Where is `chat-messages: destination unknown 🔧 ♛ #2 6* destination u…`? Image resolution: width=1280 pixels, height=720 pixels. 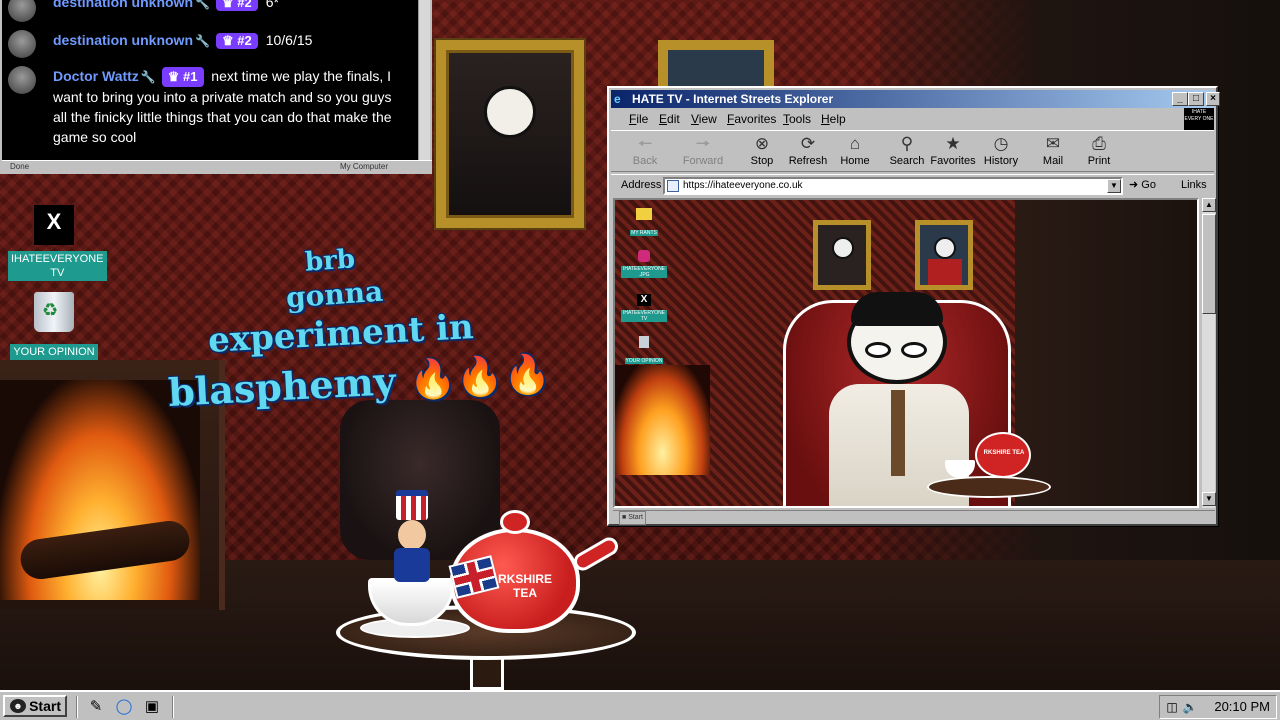 chat-messages: destination unknown 🔧 ♛ #2 6* destination u… is located at coordinates (212, 80).